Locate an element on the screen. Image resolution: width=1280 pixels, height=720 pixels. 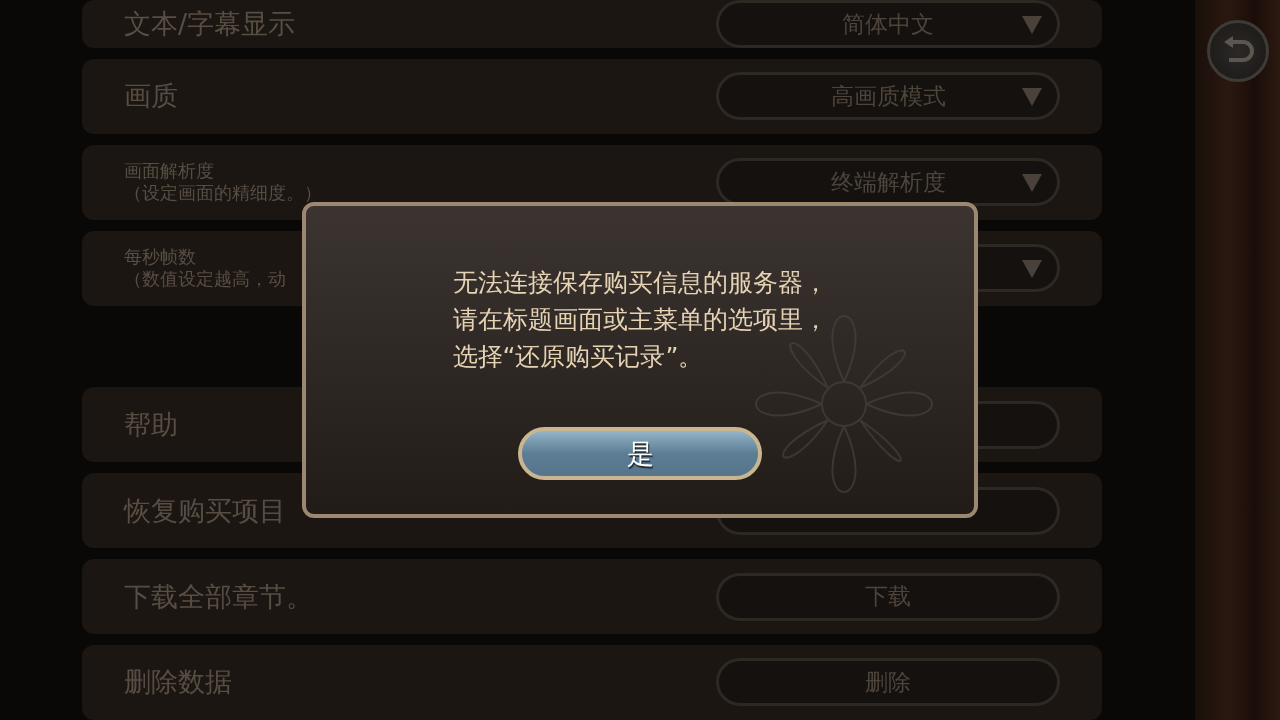
setting-label: 恢复购买项目 is located at coordinates (205, 510).